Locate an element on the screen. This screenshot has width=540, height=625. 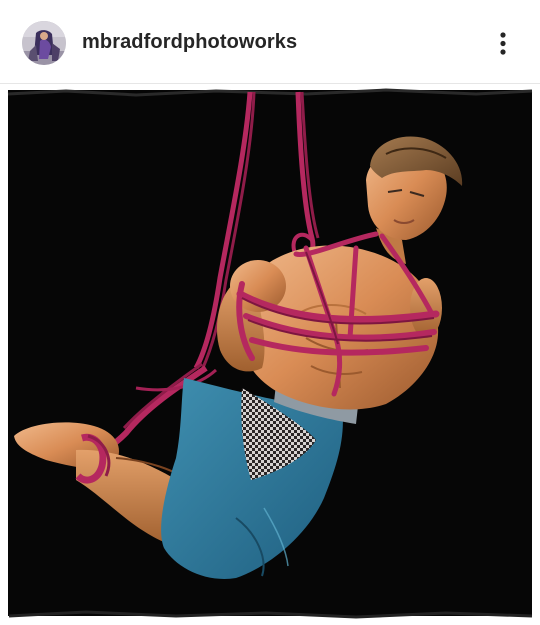
avatar-photo-icon is located at coordinates (44, 43).